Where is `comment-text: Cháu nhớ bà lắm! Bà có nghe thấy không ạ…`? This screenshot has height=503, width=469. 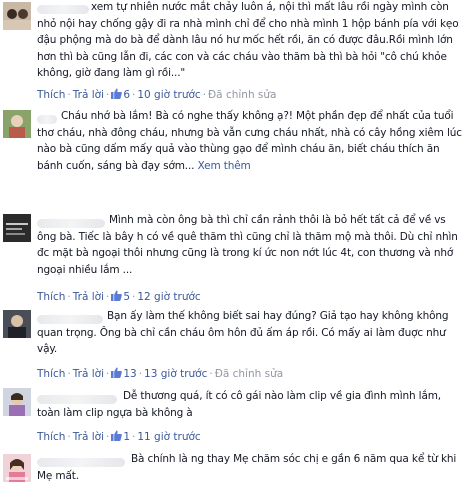
comment-text: Cháu nhớ bà lắm! Bà có nghe thấy không ạ… is located at coordinates (249, 141).